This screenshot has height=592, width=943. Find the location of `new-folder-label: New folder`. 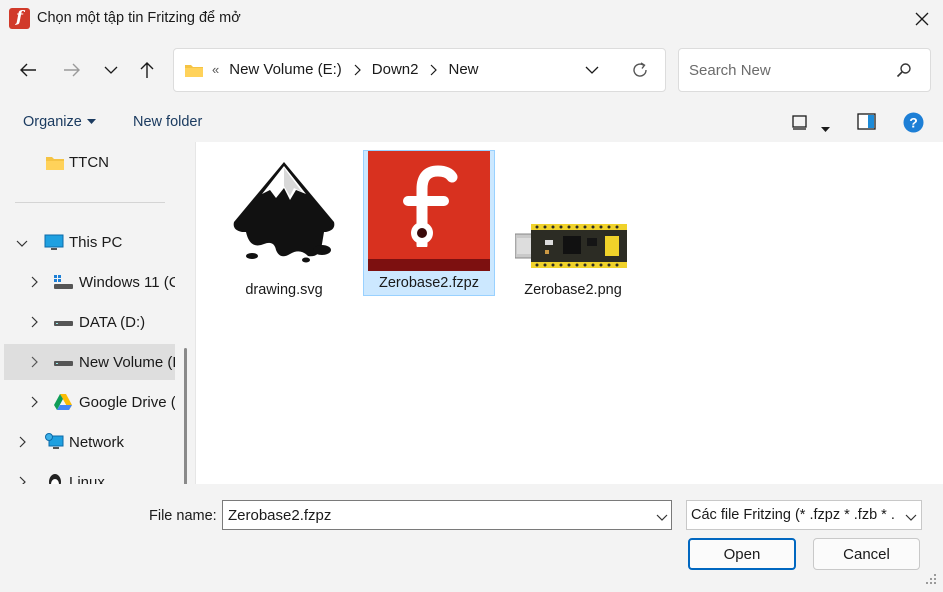

new-folder-label: New folder is located at coordinates (168, 122).